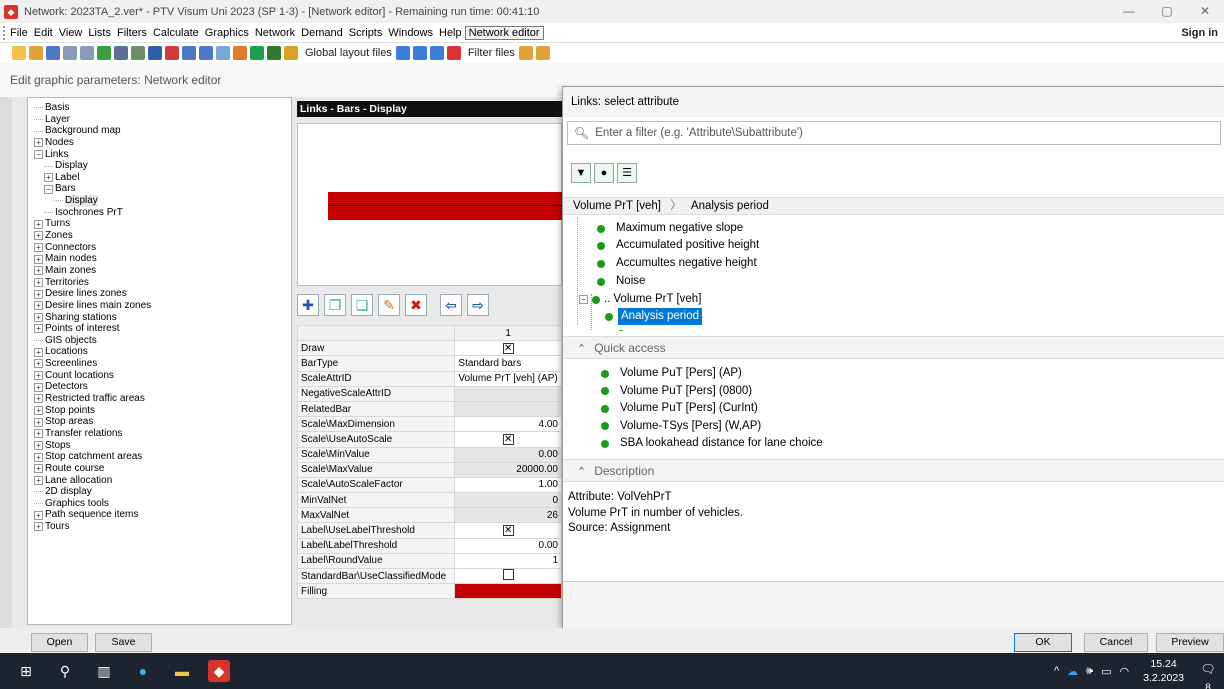 Image resolution: width=1224 pixels, height=689 pixels. I want to click on list-item: Accumultes negative height, so click(677, 263).